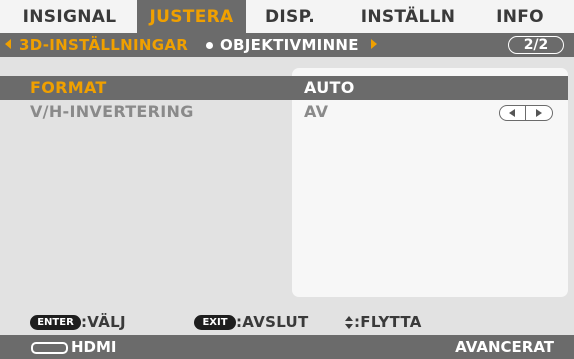 This screenshot has height=359, width=574. Describe the element at coordinates (520, 16) in the screenshot. I see `tab-info: INFO` at that location.